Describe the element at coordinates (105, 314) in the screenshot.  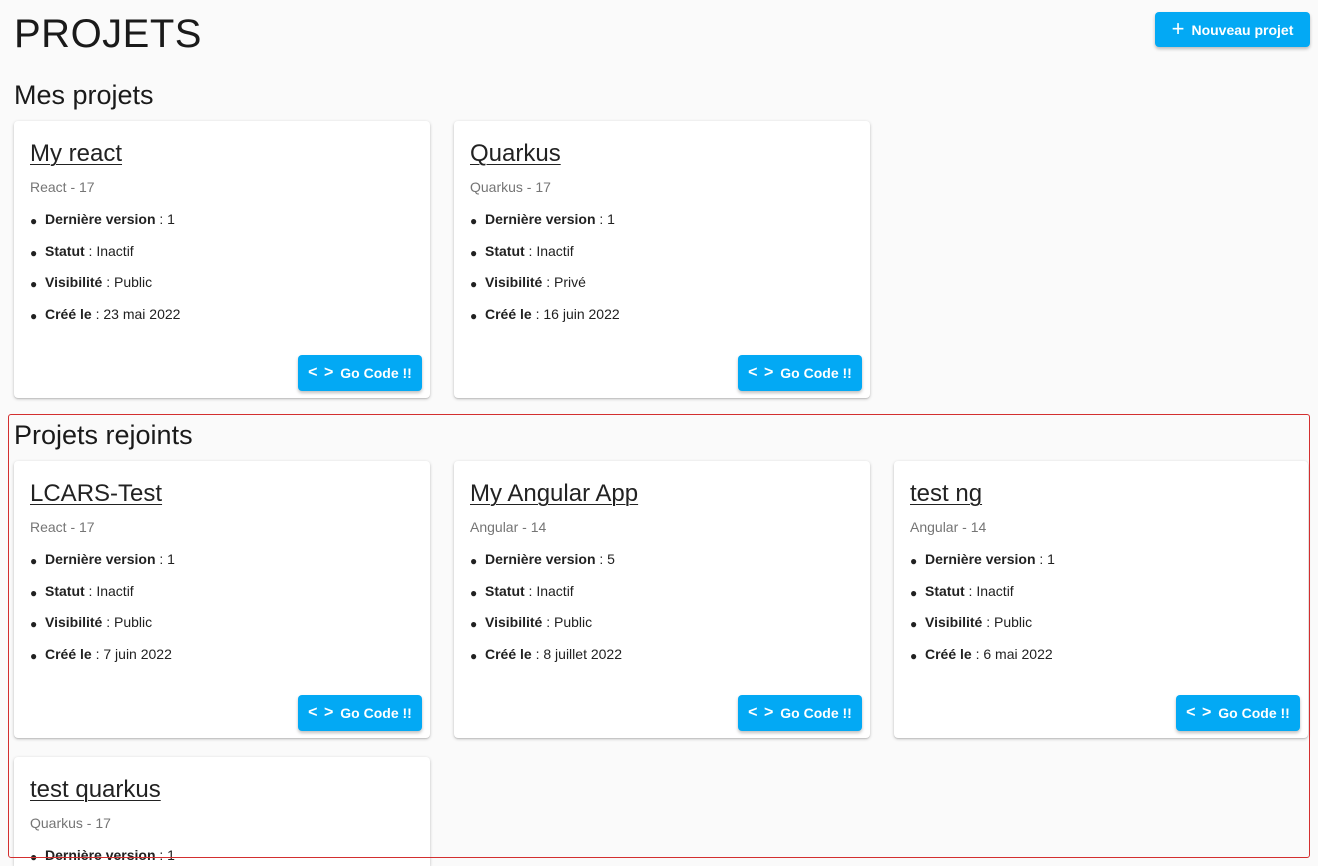
I see `detail-created: ● Créé le : 23 mai 2022` at that location.